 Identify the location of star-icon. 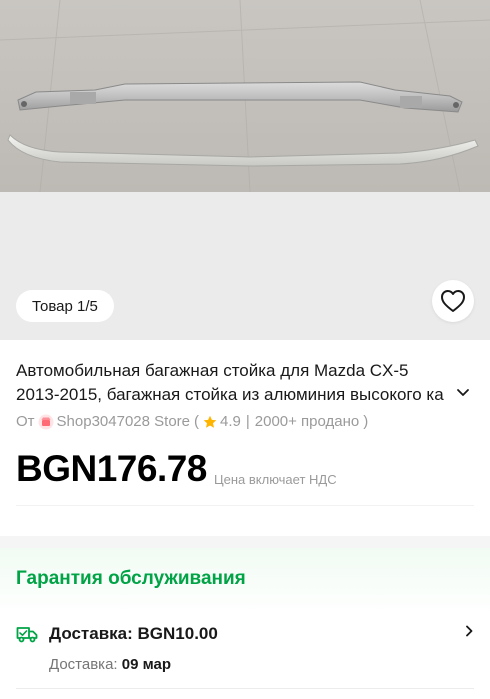
(210, 421).